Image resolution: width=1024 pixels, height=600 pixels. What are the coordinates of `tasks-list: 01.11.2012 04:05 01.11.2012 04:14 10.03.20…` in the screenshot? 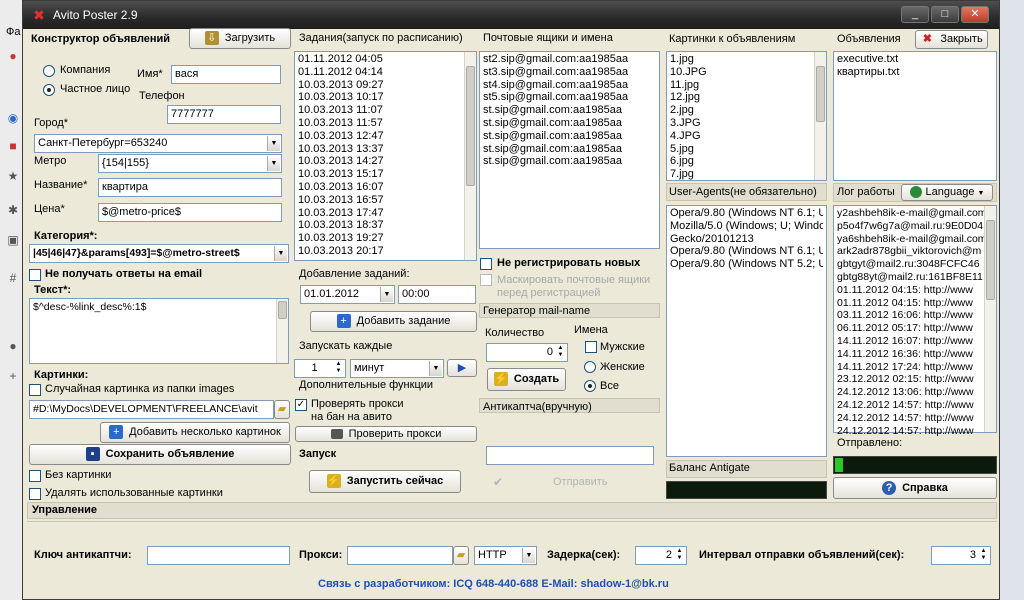 It's located at (385, 156).